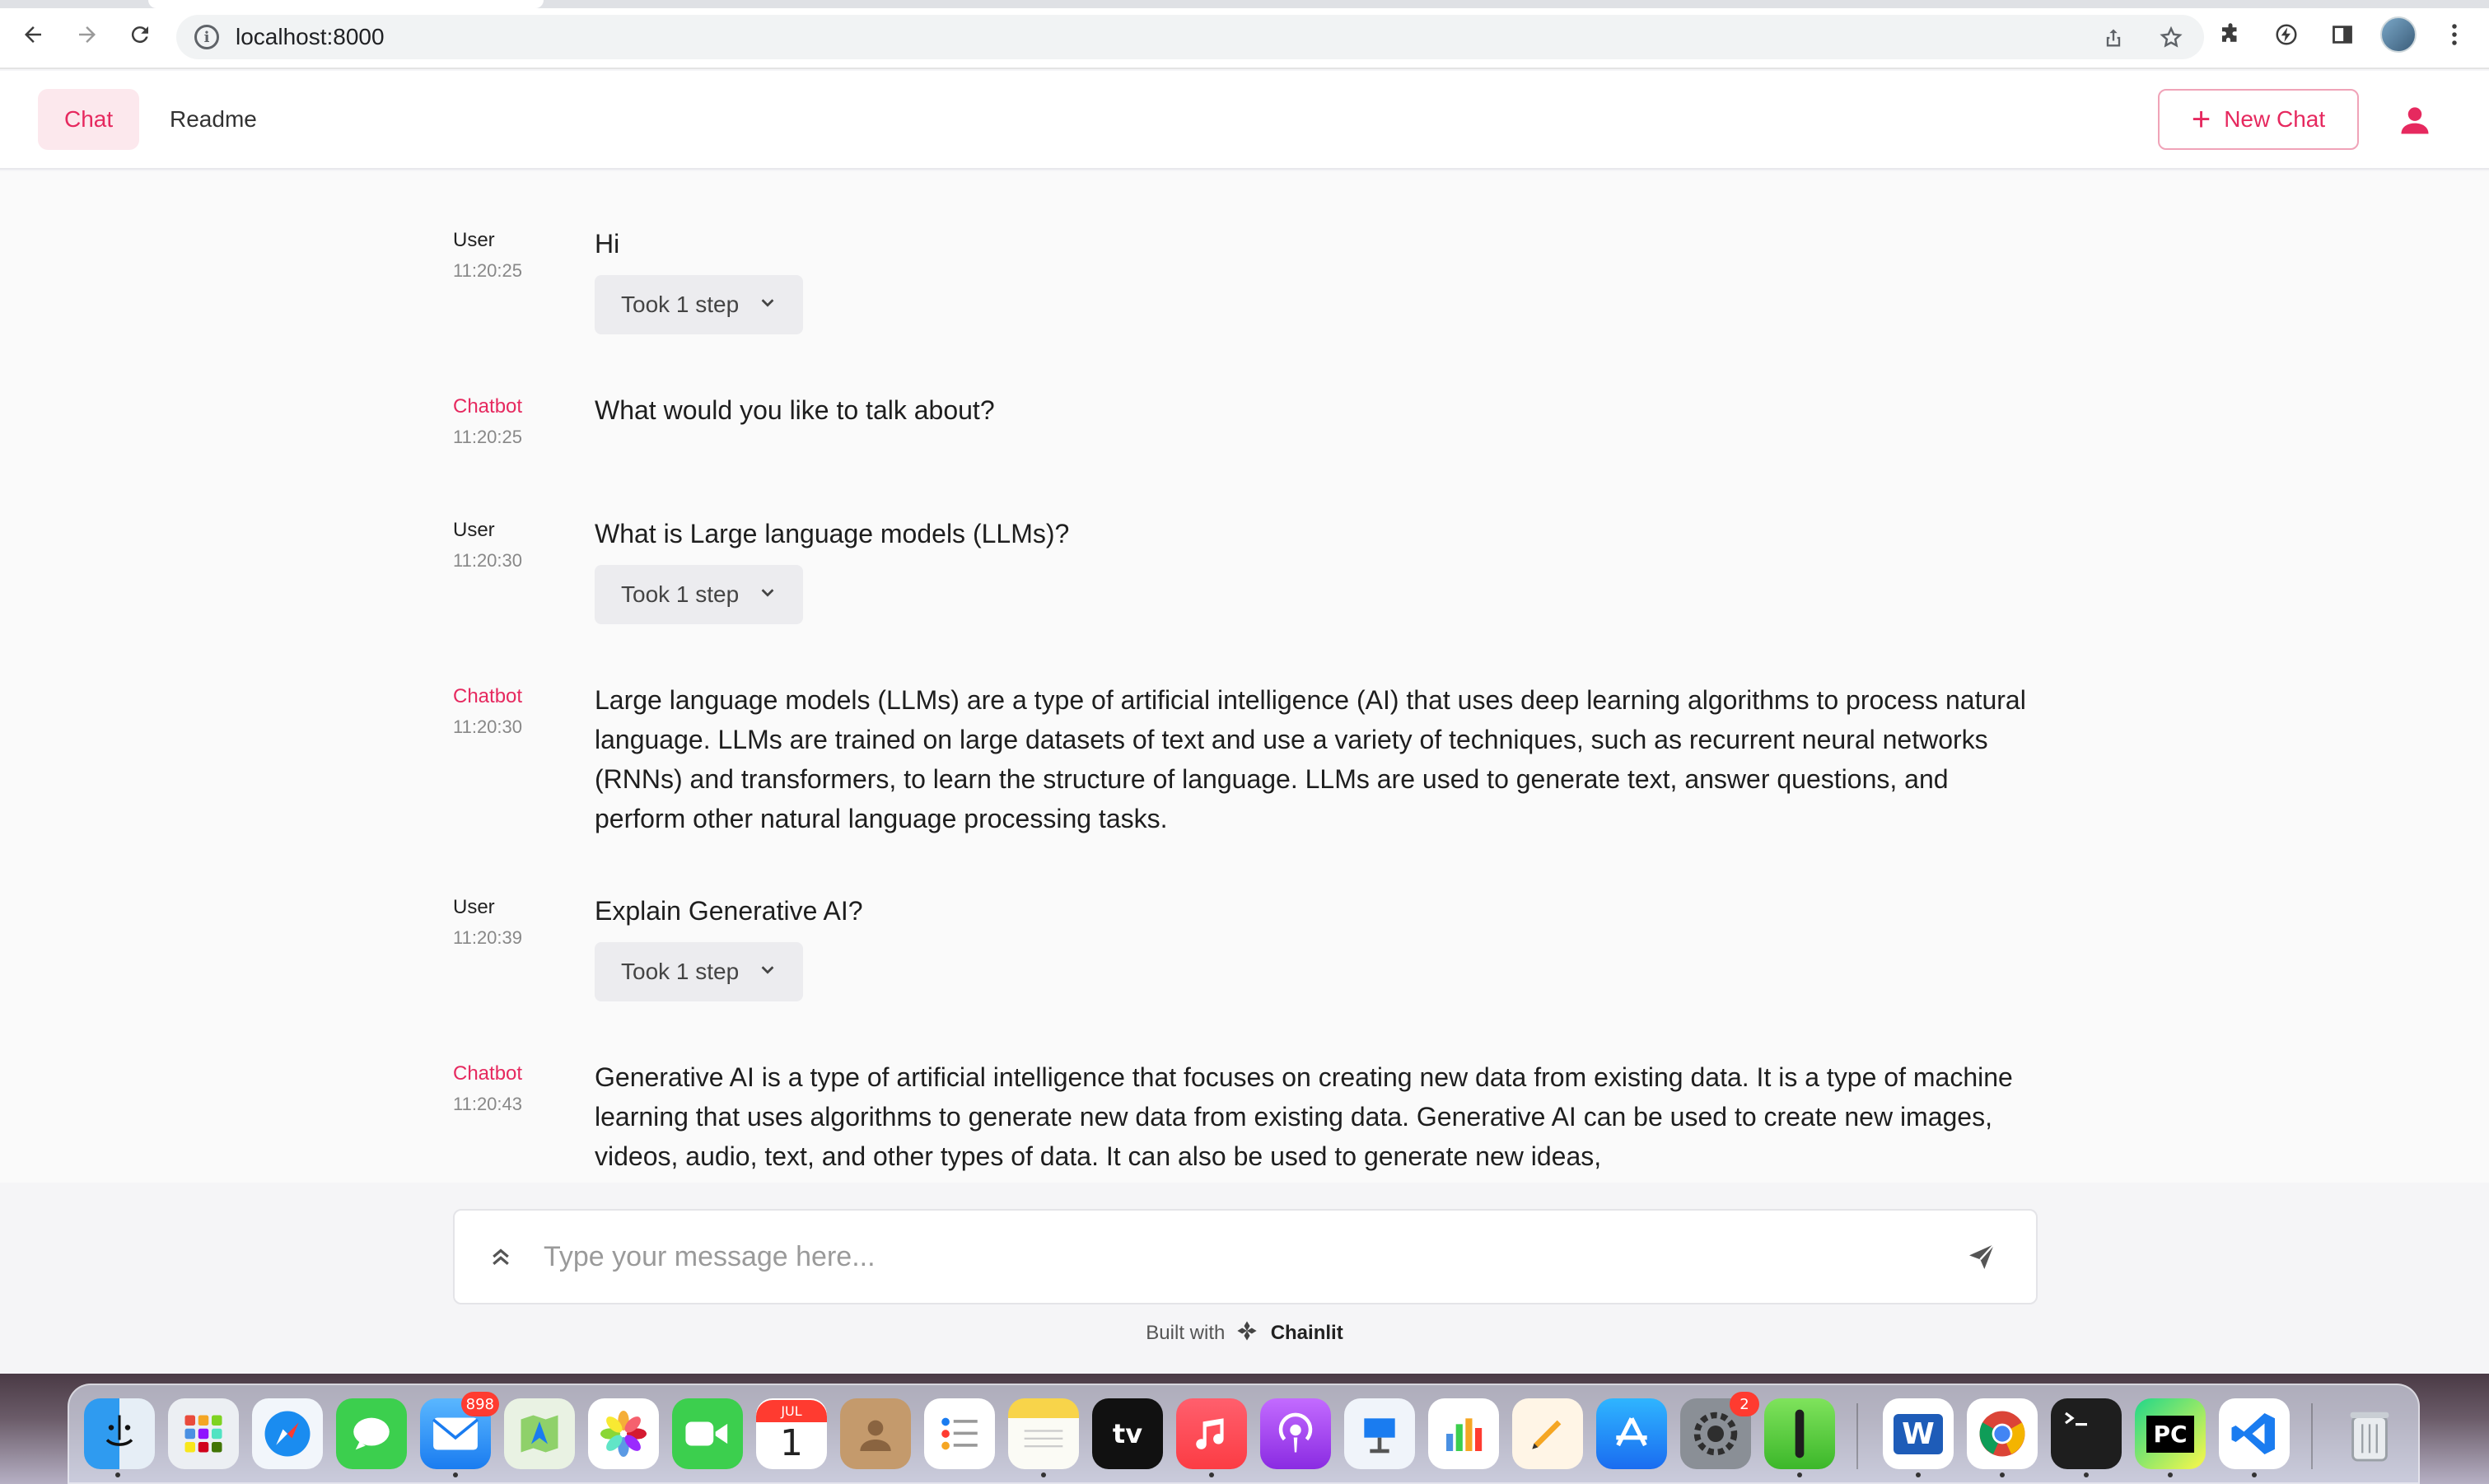  What do you see at coordinates (1043, 1433) in the screenshot?
I see `notes-icon` at bounding box center [1043, 1433].